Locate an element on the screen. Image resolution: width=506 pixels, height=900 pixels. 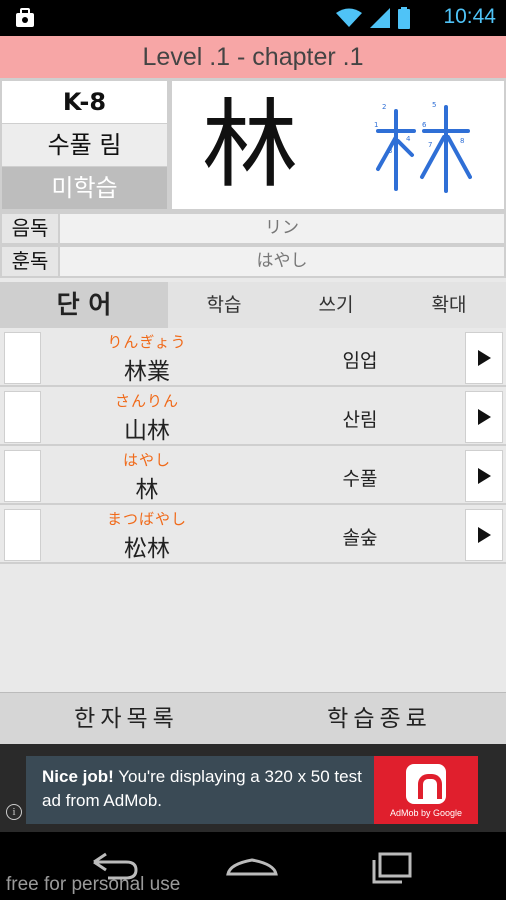
word-meaning: 임업 is located at coordinates (360, 361).